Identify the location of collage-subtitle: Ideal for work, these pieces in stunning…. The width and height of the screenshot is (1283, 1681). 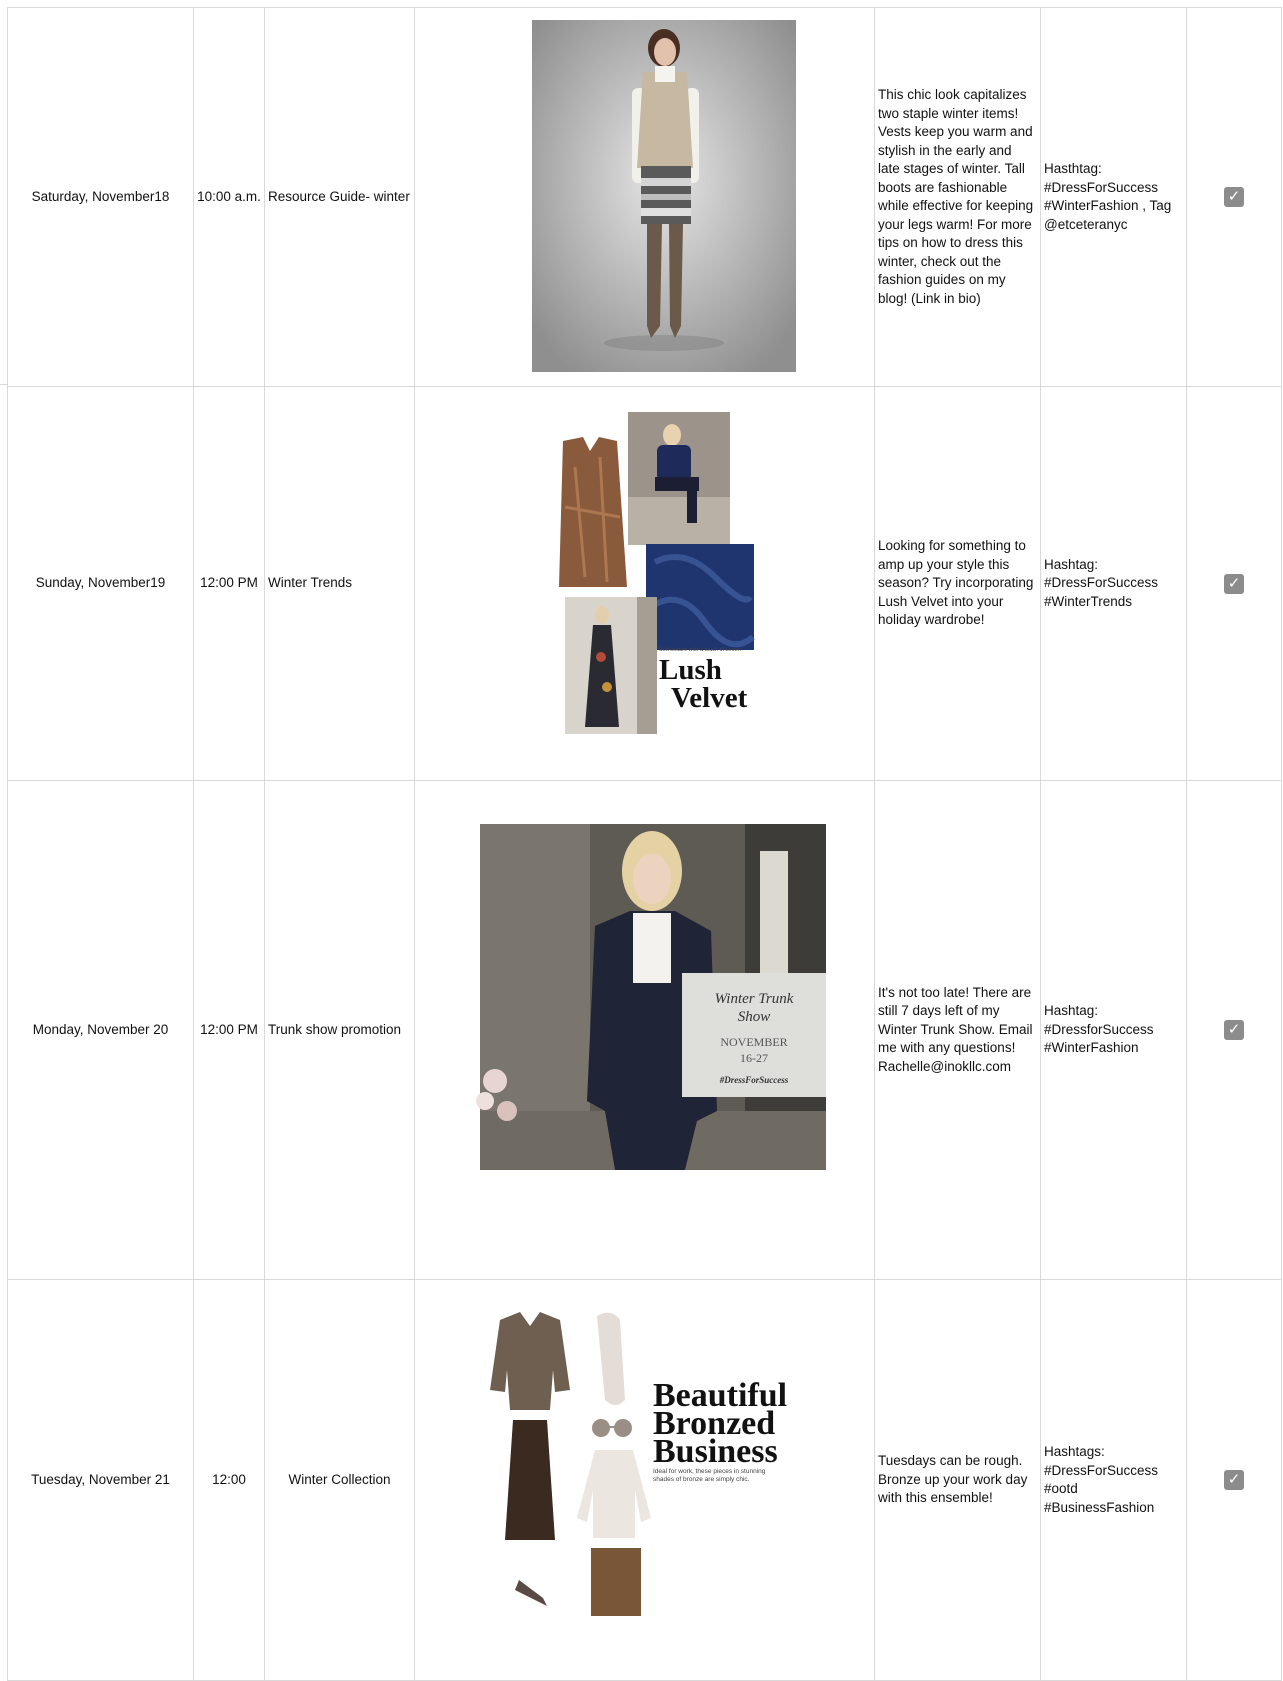
(709, 1475).